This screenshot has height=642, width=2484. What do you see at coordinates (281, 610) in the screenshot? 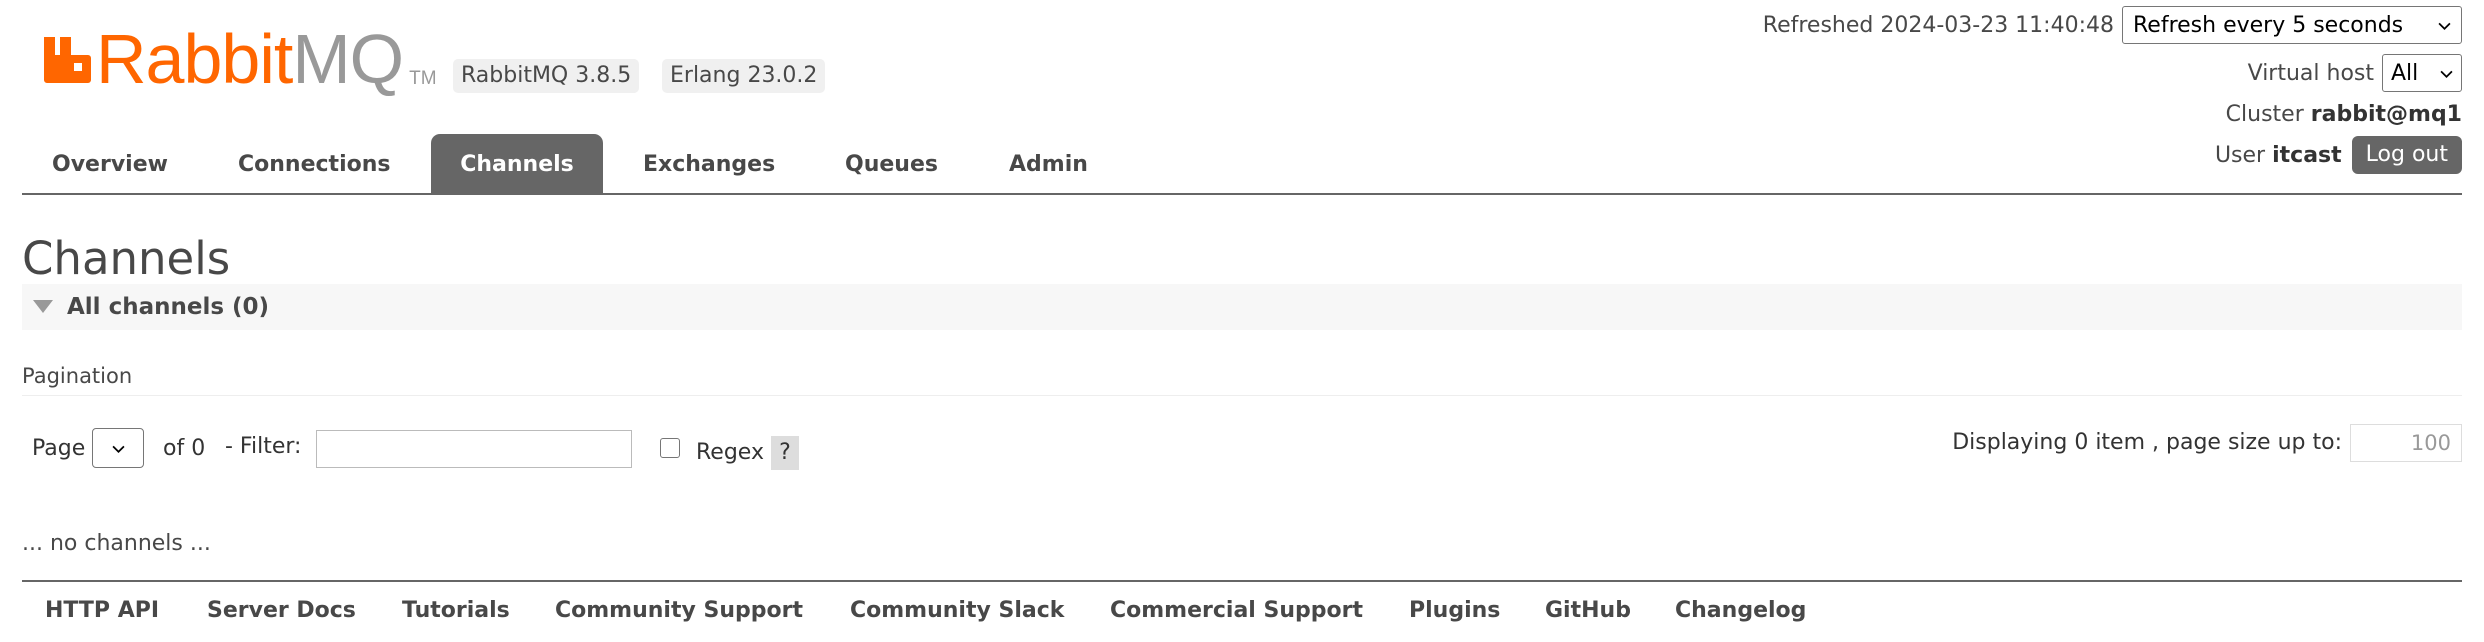
I see `footer-link-server-docs: Server Docs` at bounding box center [281, 610].